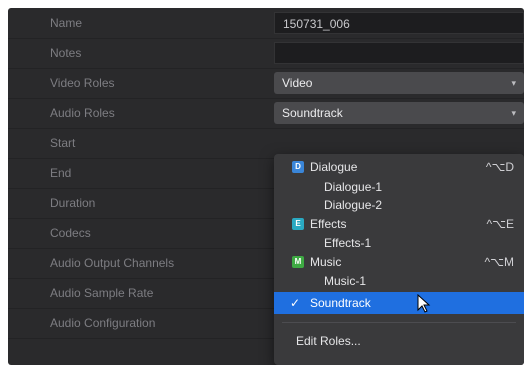  What do you see at coordinates (424, 303) in the screenshot?
I see `pointer-cursor-icon` at bounding box center [424, 303].